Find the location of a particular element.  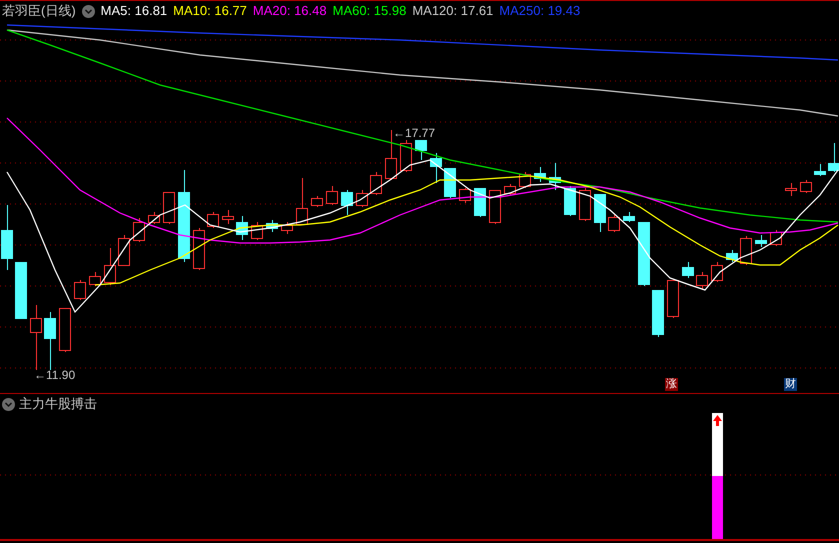

moving-average-legend: MA20: 16.48 is located at coordinates (289, 11).